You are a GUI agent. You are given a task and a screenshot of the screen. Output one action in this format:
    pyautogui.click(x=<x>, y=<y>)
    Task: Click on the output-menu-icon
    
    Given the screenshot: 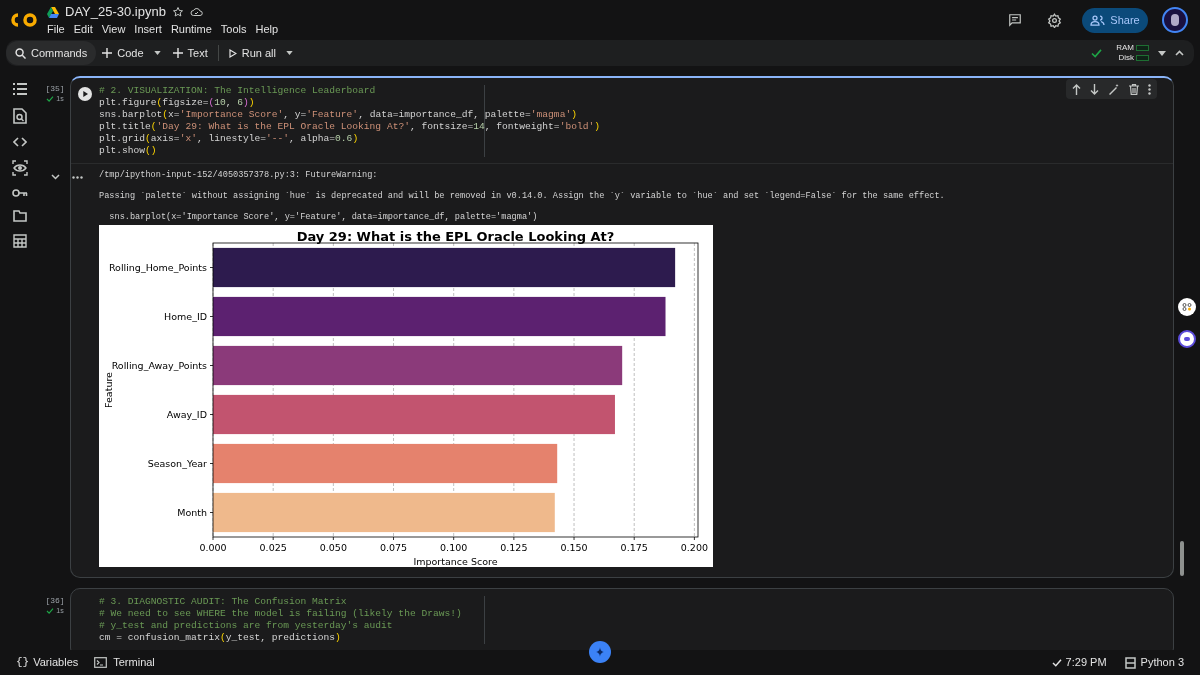 What is the action you would take?
    pyautogui.click(x=77, y=177)
    